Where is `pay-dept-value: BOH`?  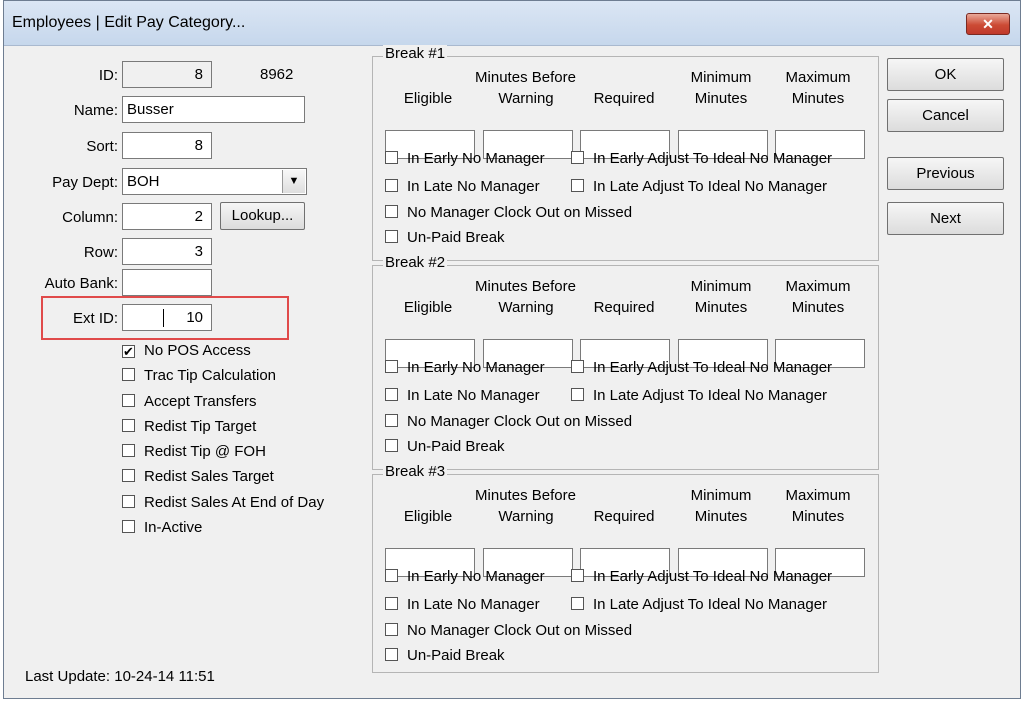 pay-dept-value: BOH is located at coordinates (143, 181).